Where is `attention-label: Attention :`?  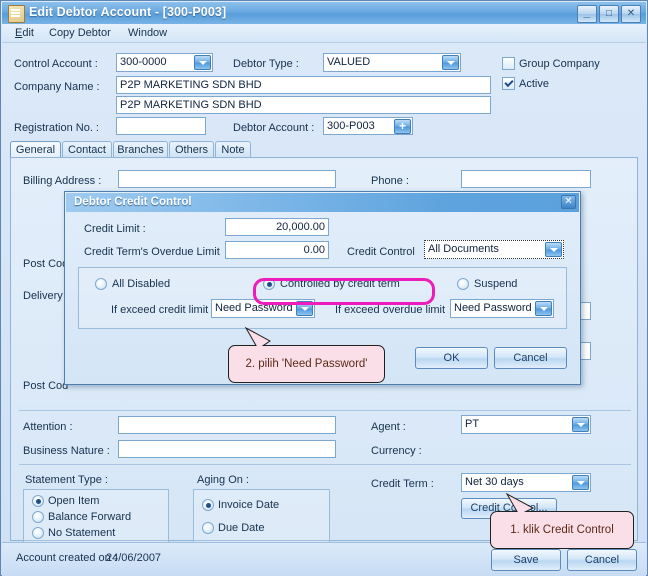
attention-label: Attention : is located at coordinates (48, 427).